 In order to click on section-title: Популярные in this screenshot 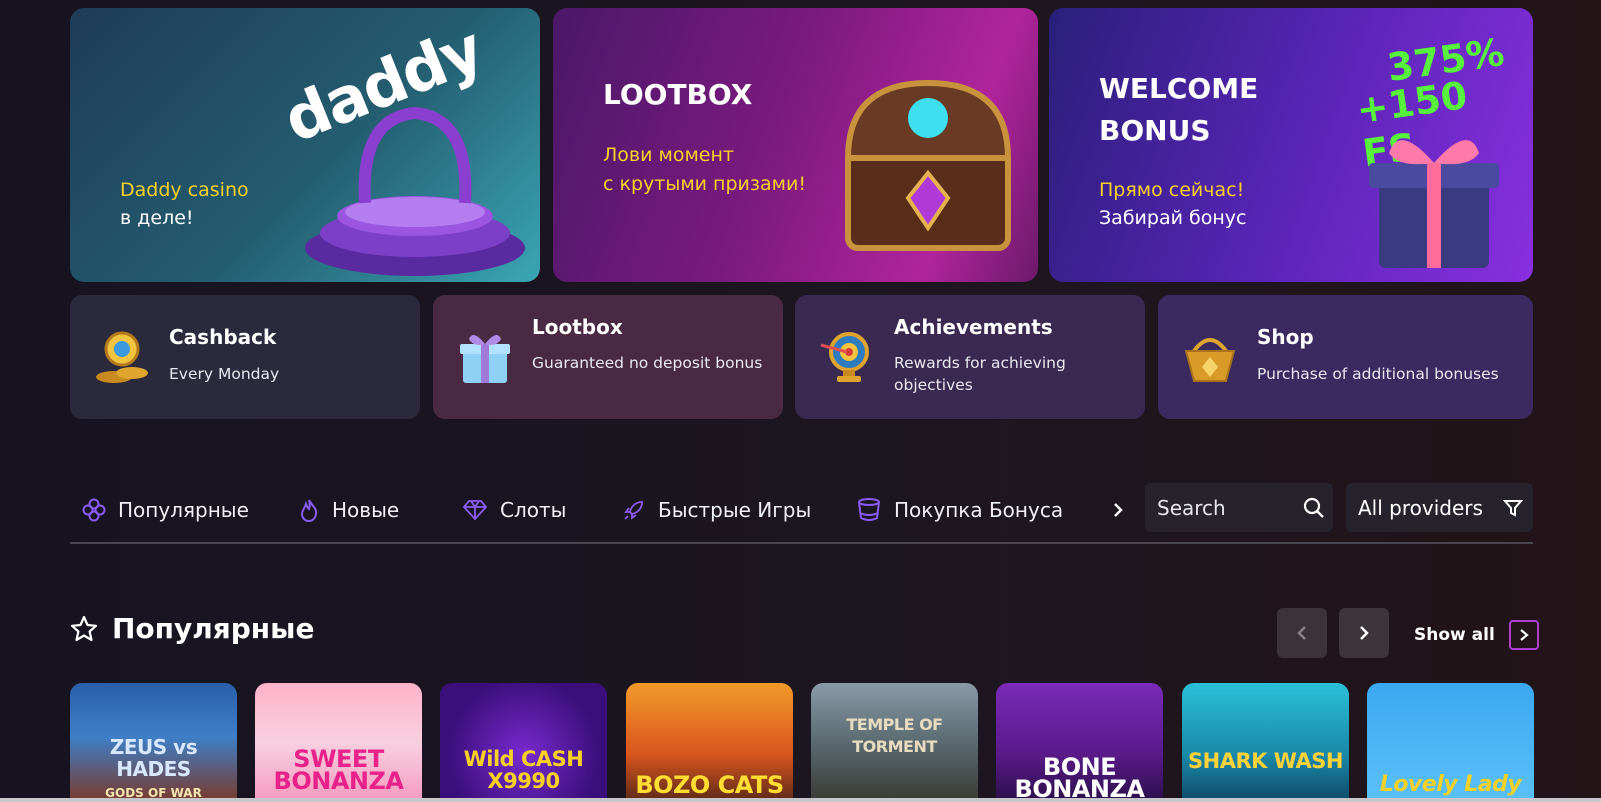, I will do `click(213, 628)`.